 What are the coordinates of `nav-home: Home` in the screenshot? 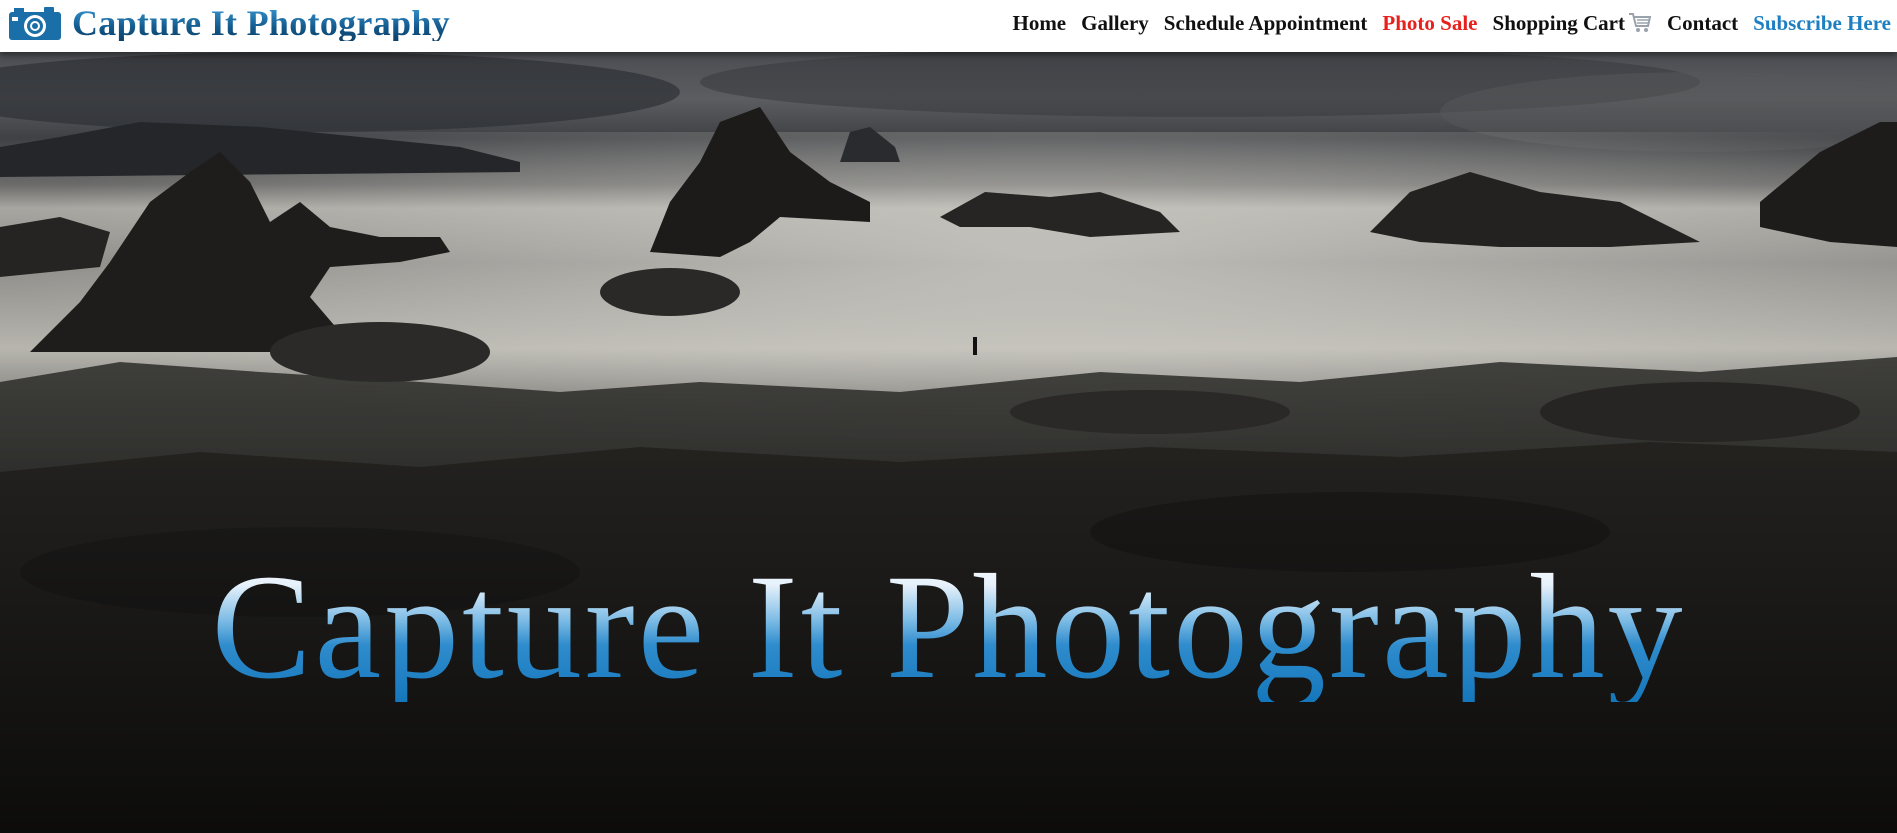 It's located at (1039, 23).